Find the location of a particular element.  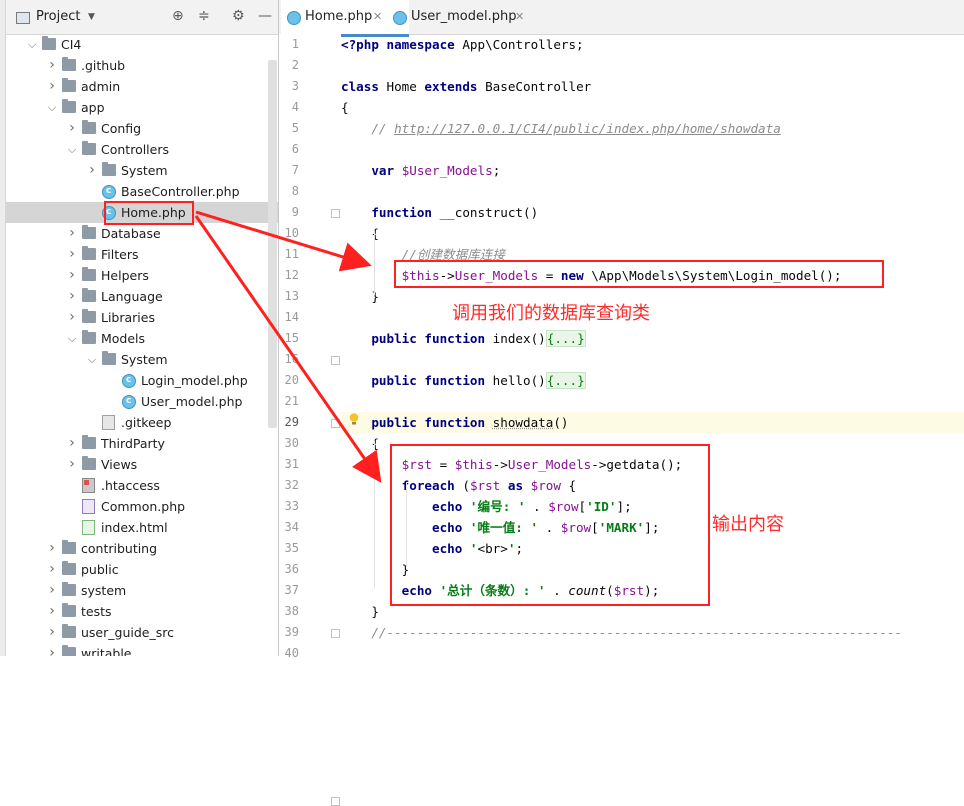

tree-item: › Views is located at coordinates (142, 464).